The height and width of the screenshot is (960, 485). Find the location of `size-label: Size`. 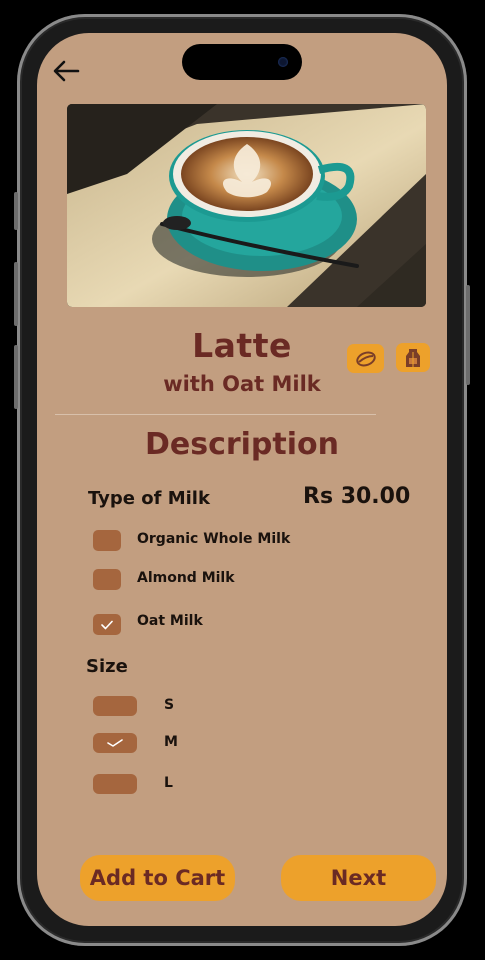

size-label: Size is located at coordinates (107, 666).